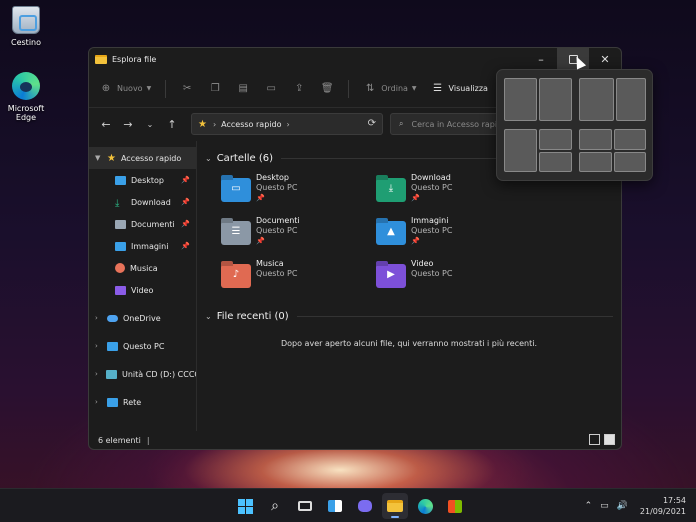  What do you see at coordinates (355, 59) in the screenshot?
I see `title-bar: Esplora file – ✕` at bounding box center [355, 59].